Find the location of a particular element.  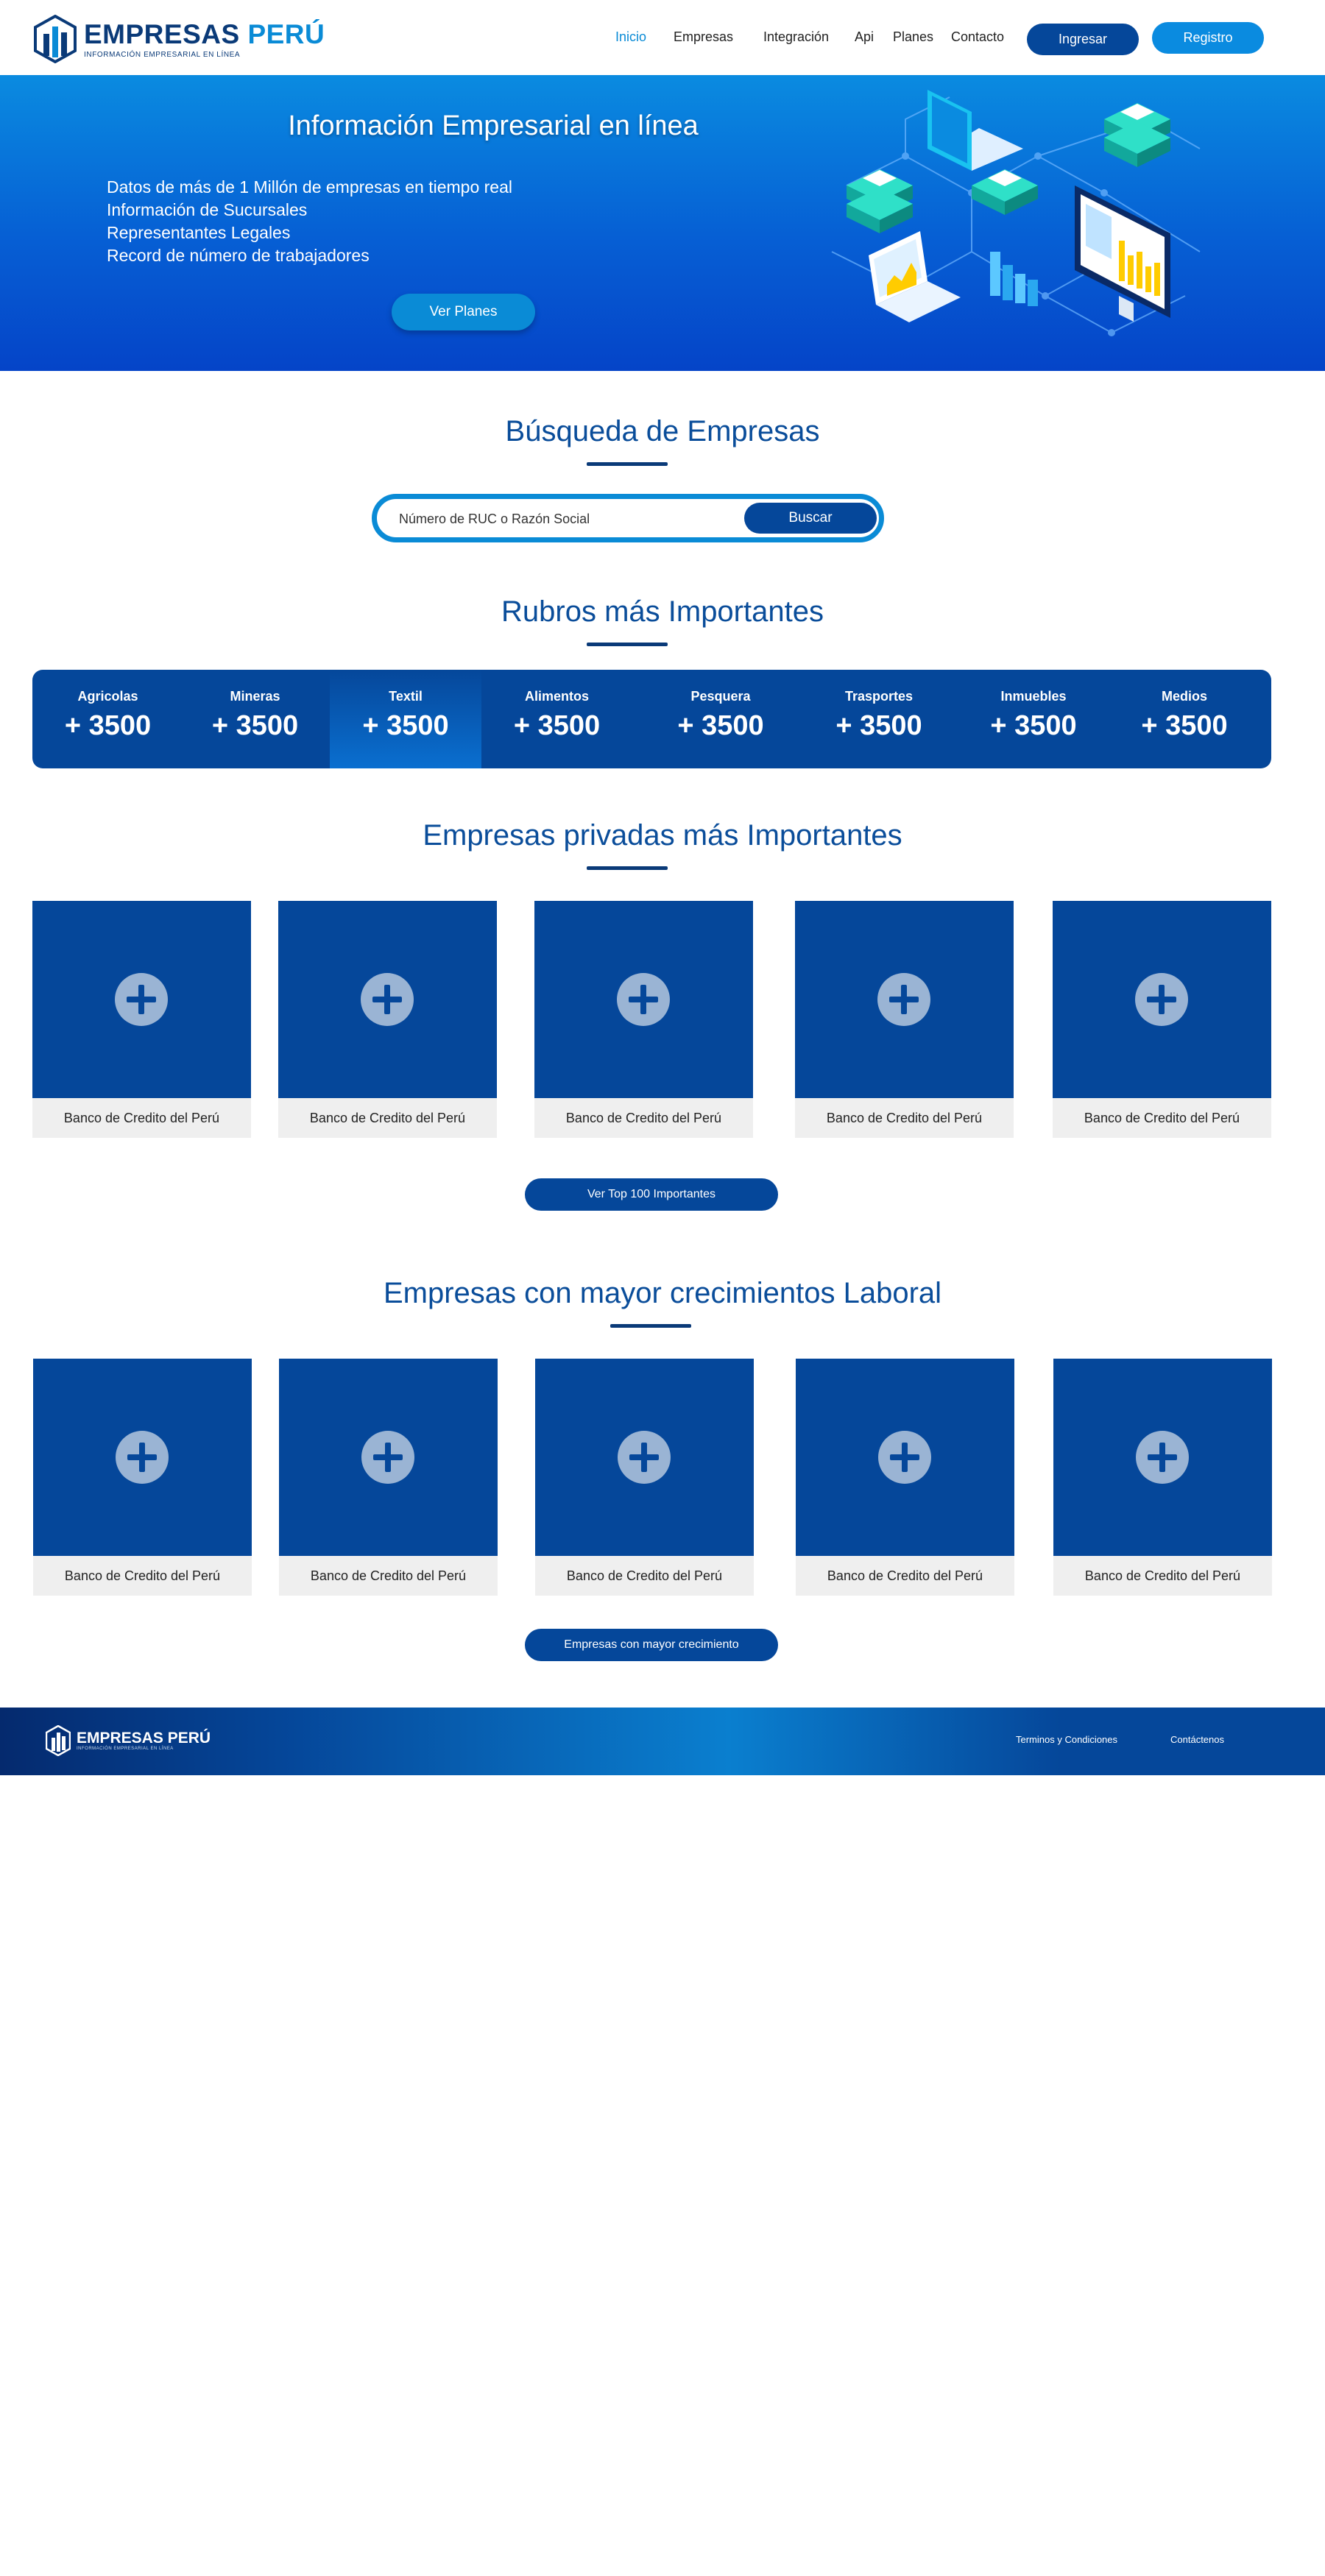

nav-contacto: Contacto is located at coordinates (977, 37).